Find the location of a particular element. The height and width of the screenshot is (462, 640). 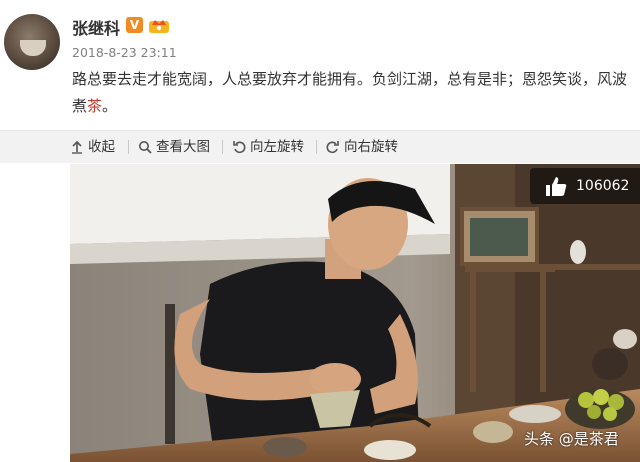

like-button: 106062 is located at coordinates (585, 186).